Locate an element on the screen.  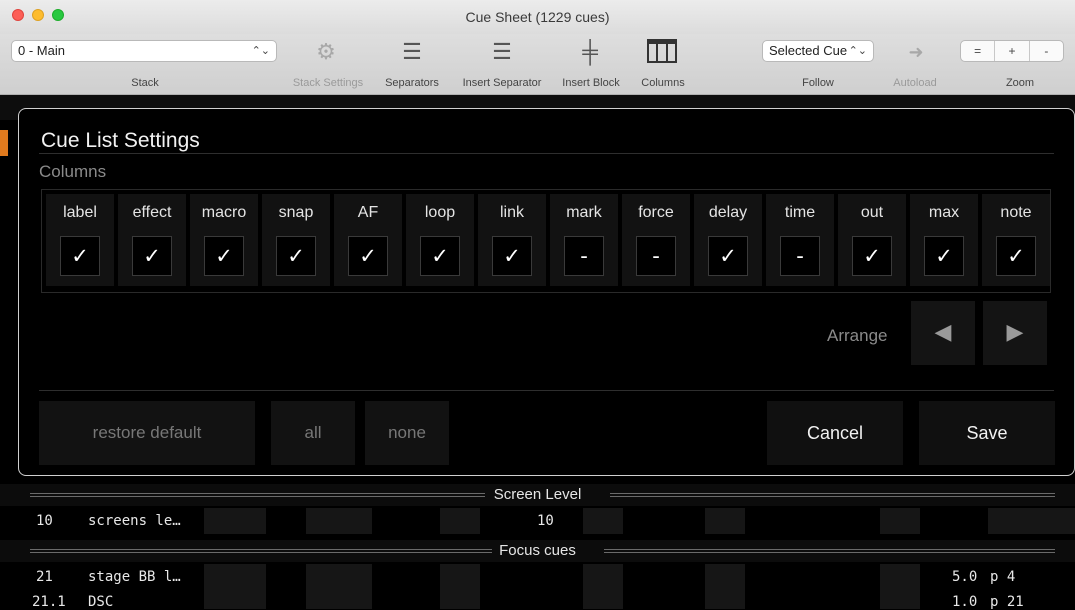
separator-row: Focus cues is located at coordinates (537, 551).